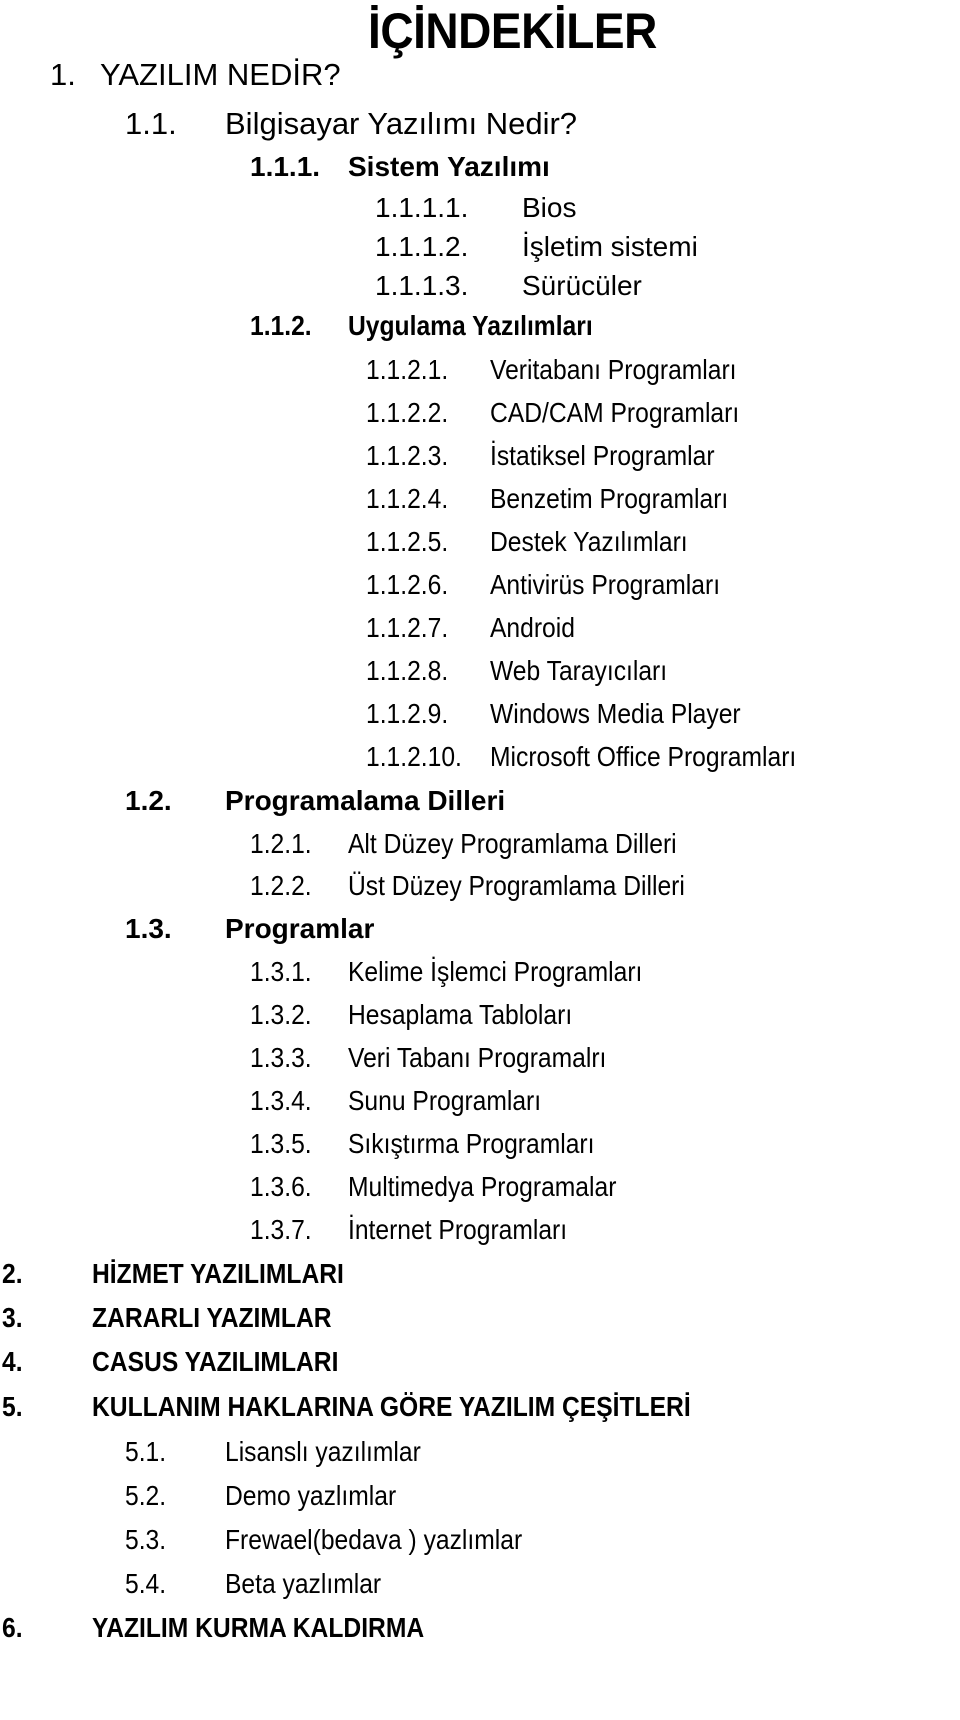 The image size is (960, 1720). I want to click on toc-entry: 1.3. Programlar, so click(480, 929).